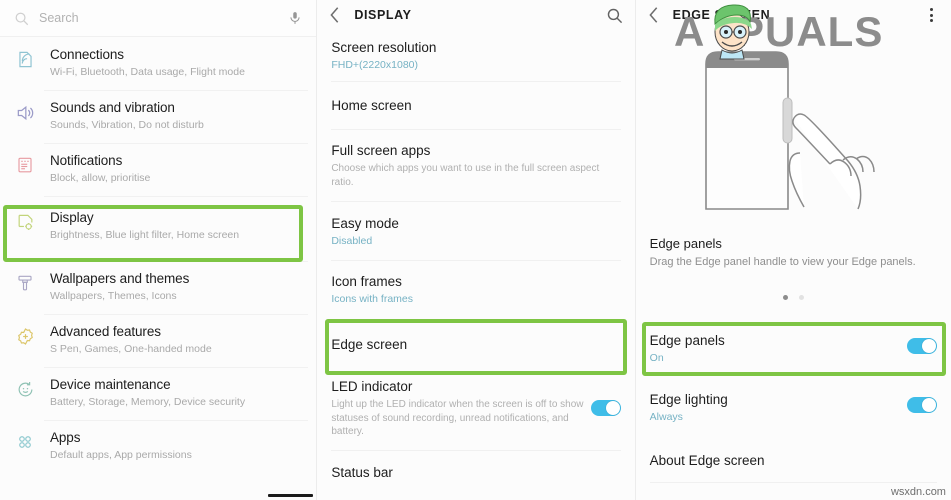  Describe the element at coordinates (793, 348) in the screenshot. I see `list-item-edge-panels: Edge panels On` at that location.